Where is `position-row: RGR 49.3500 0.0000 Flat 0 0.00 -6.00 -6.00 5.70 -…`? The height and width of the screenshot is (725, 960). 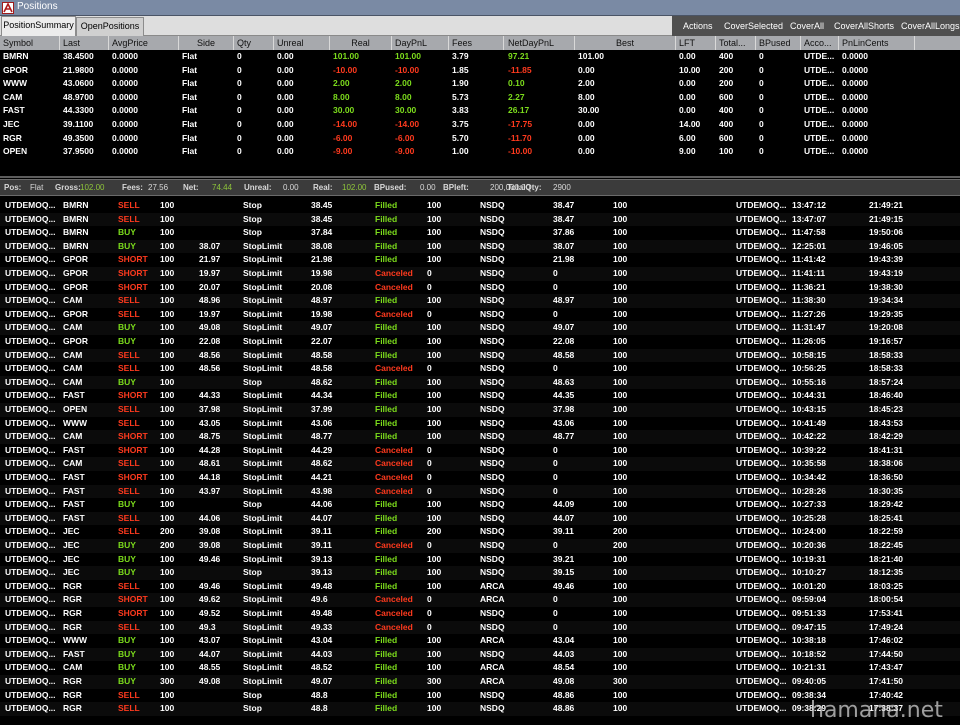
position-row: RGR 49.3500 0.0000 Flat 0 0.00 -6.00 -6.00 5.70 -… is located at coordinates (480, 139).